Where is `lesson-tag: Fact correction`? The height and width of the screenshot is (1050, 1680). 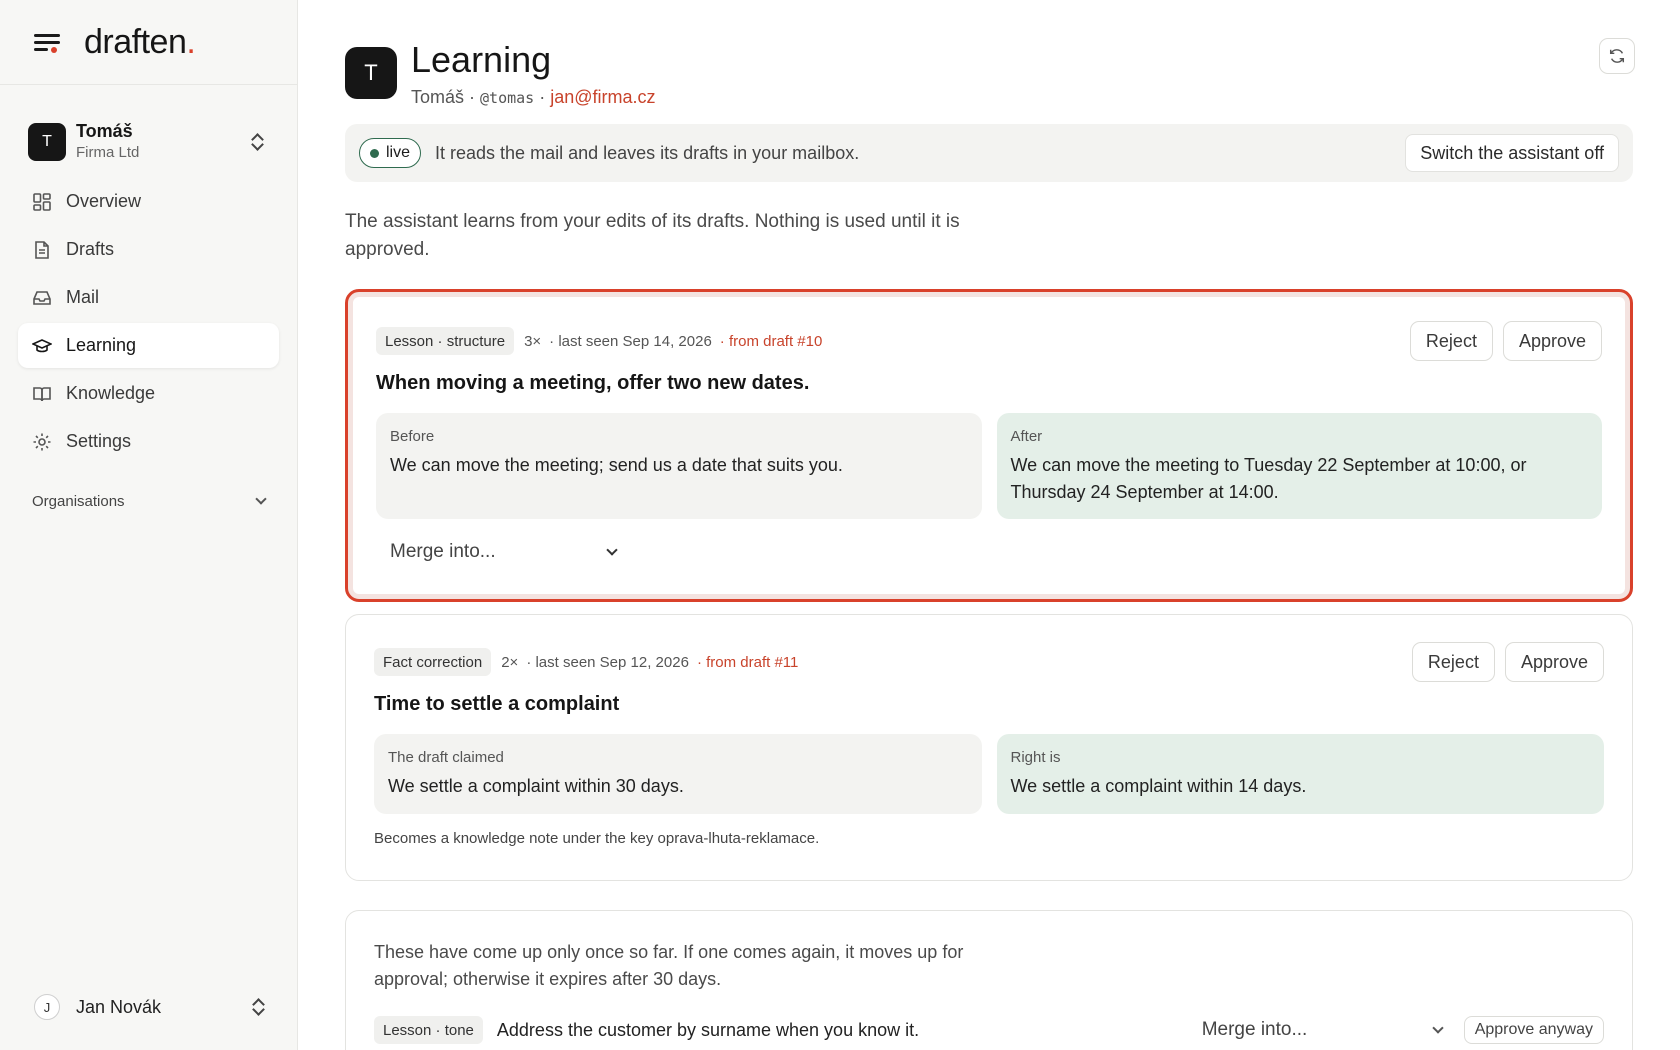
lesson-tag: Fact correction is located at coordinates (433, 662).